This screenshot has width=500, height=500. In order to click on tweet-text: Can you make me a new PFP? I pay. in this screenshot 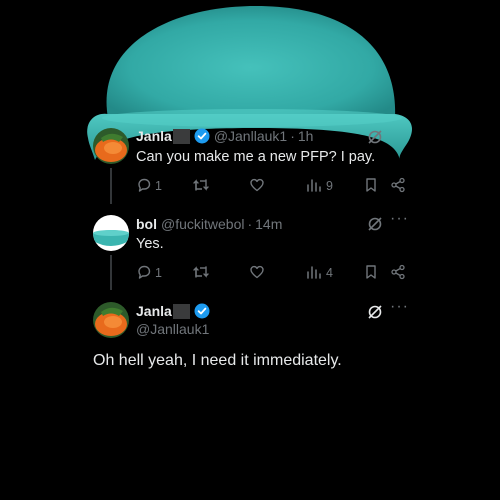, I will do `click(256, 157)`.